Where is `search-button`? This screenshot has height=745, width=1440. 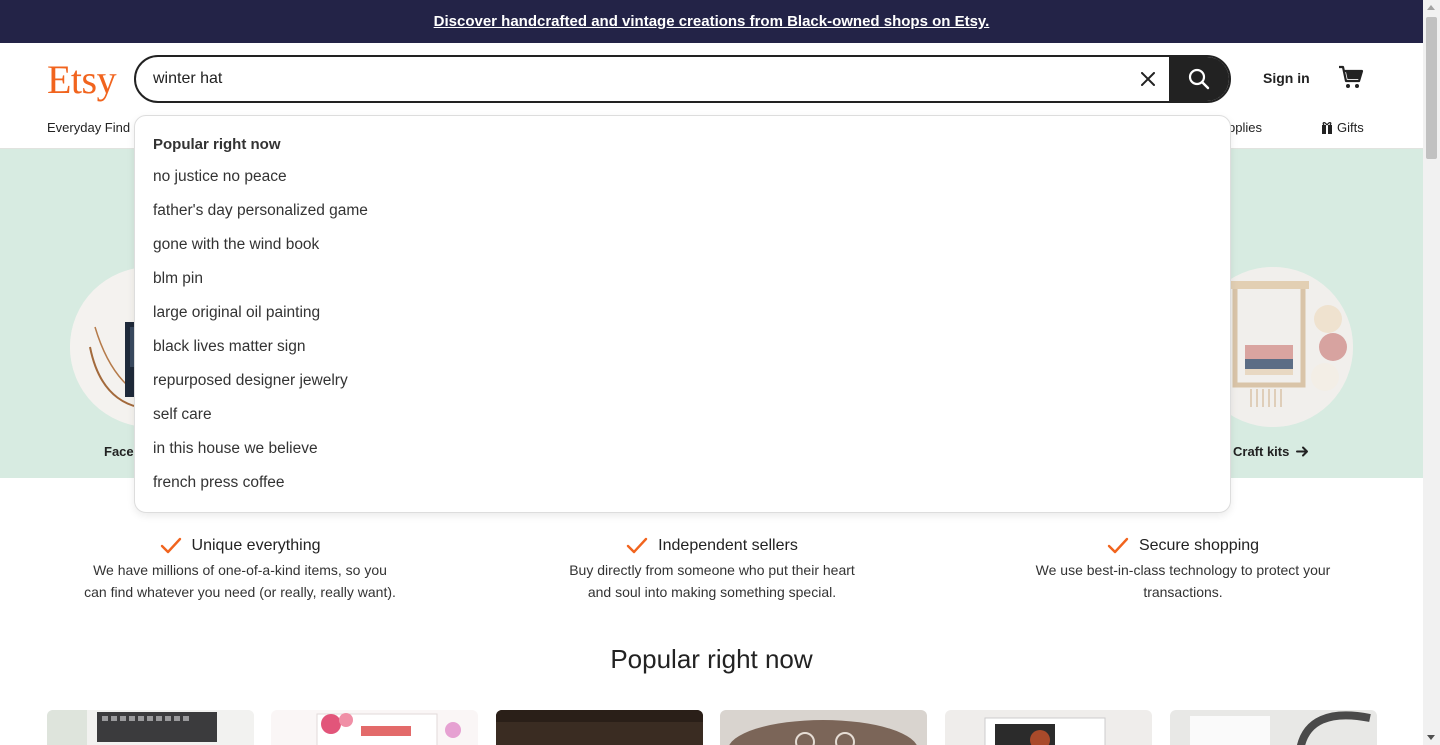 search-button is located at coordinates (1199, 79).